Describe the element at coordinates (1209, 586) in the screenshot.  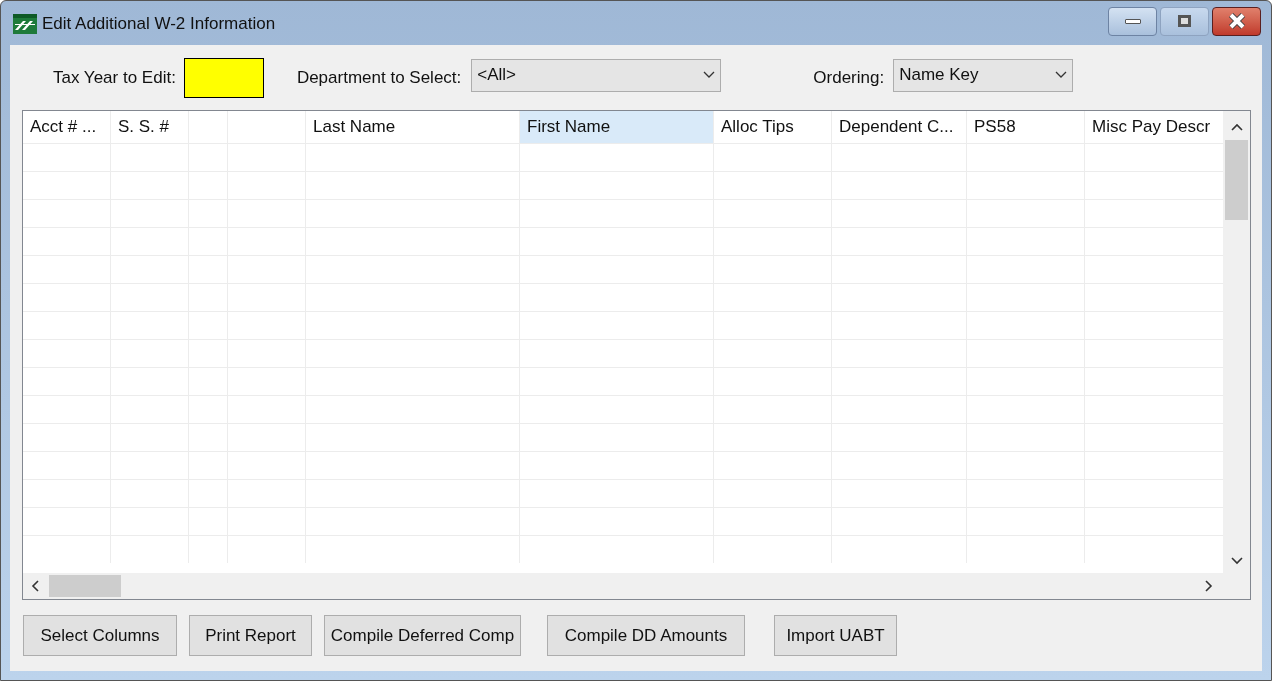
I see `scroll-right-icon` at that location.